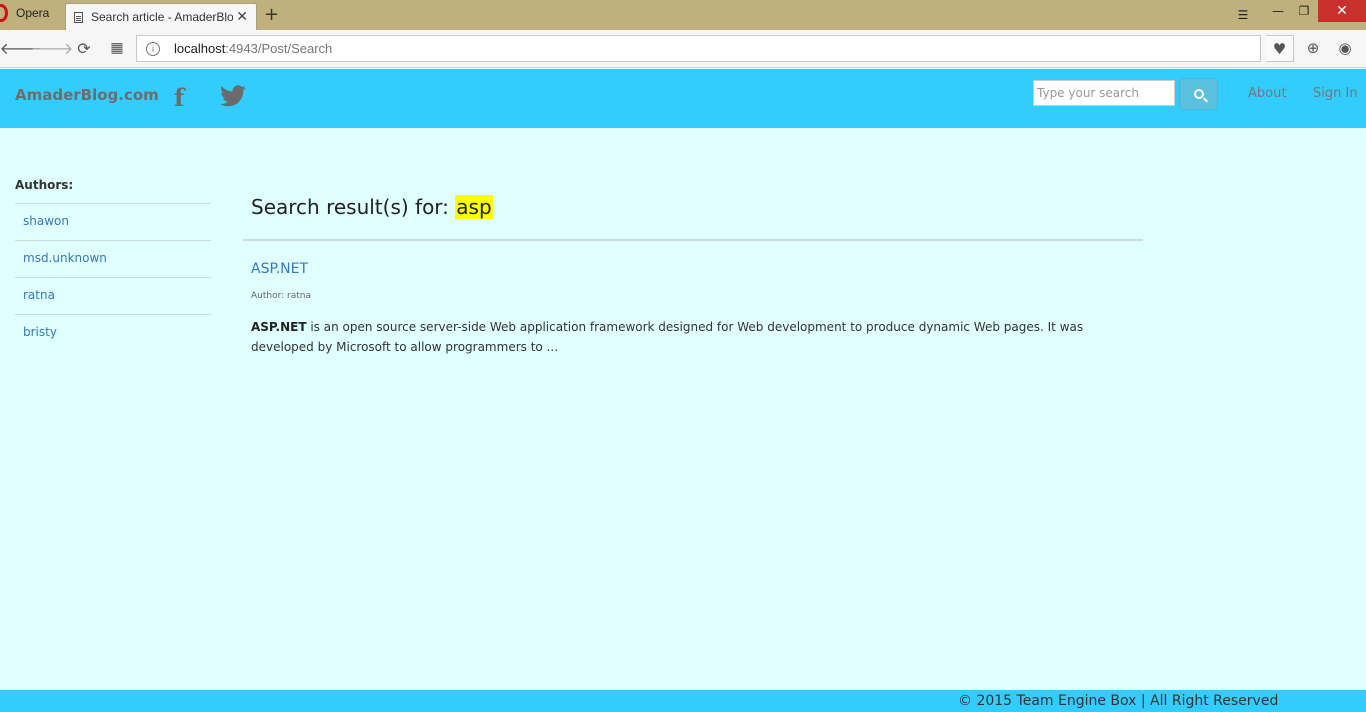 This screenshot has width=1366, height=712. Describe the element at coordinates (117, 48) in the screenshot. I see `speed-dial-icon: ▦` at that location.